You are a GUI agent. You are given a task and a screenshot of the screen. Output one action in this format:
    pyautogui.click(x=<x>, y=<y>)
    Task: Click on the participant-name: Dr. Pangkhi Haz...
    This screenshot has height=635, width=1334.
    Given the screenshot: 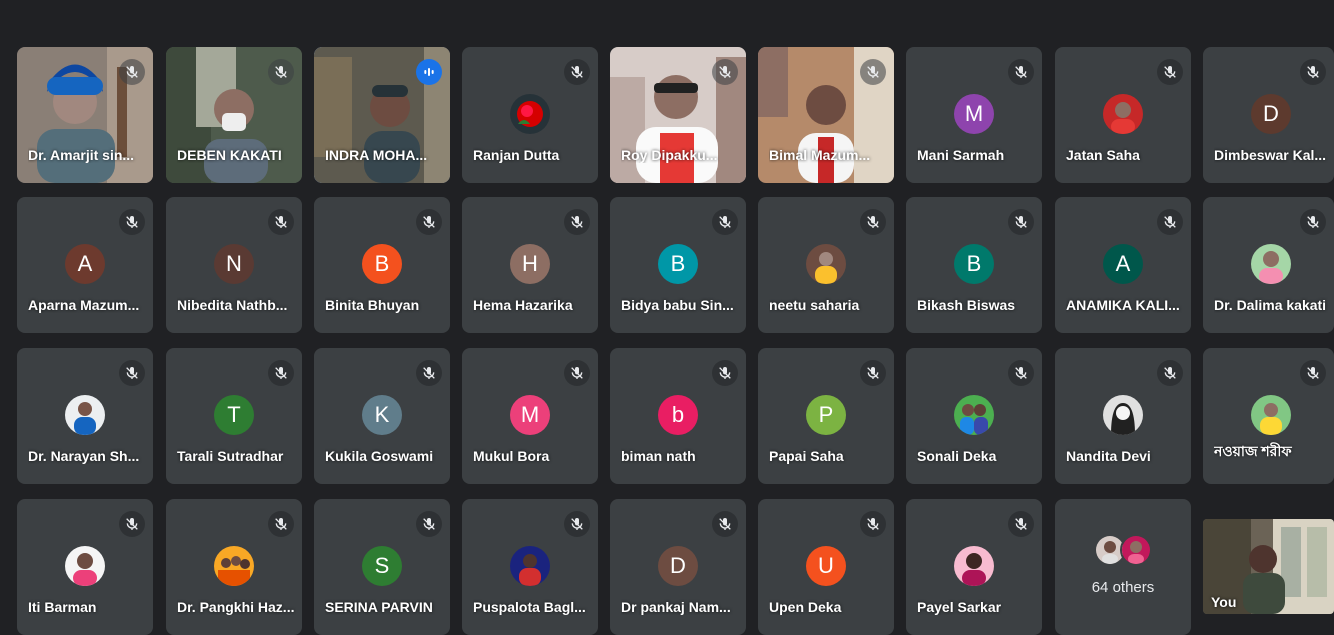 What is the action you would take?
    pyautogui.click(x=236, y=607)
    